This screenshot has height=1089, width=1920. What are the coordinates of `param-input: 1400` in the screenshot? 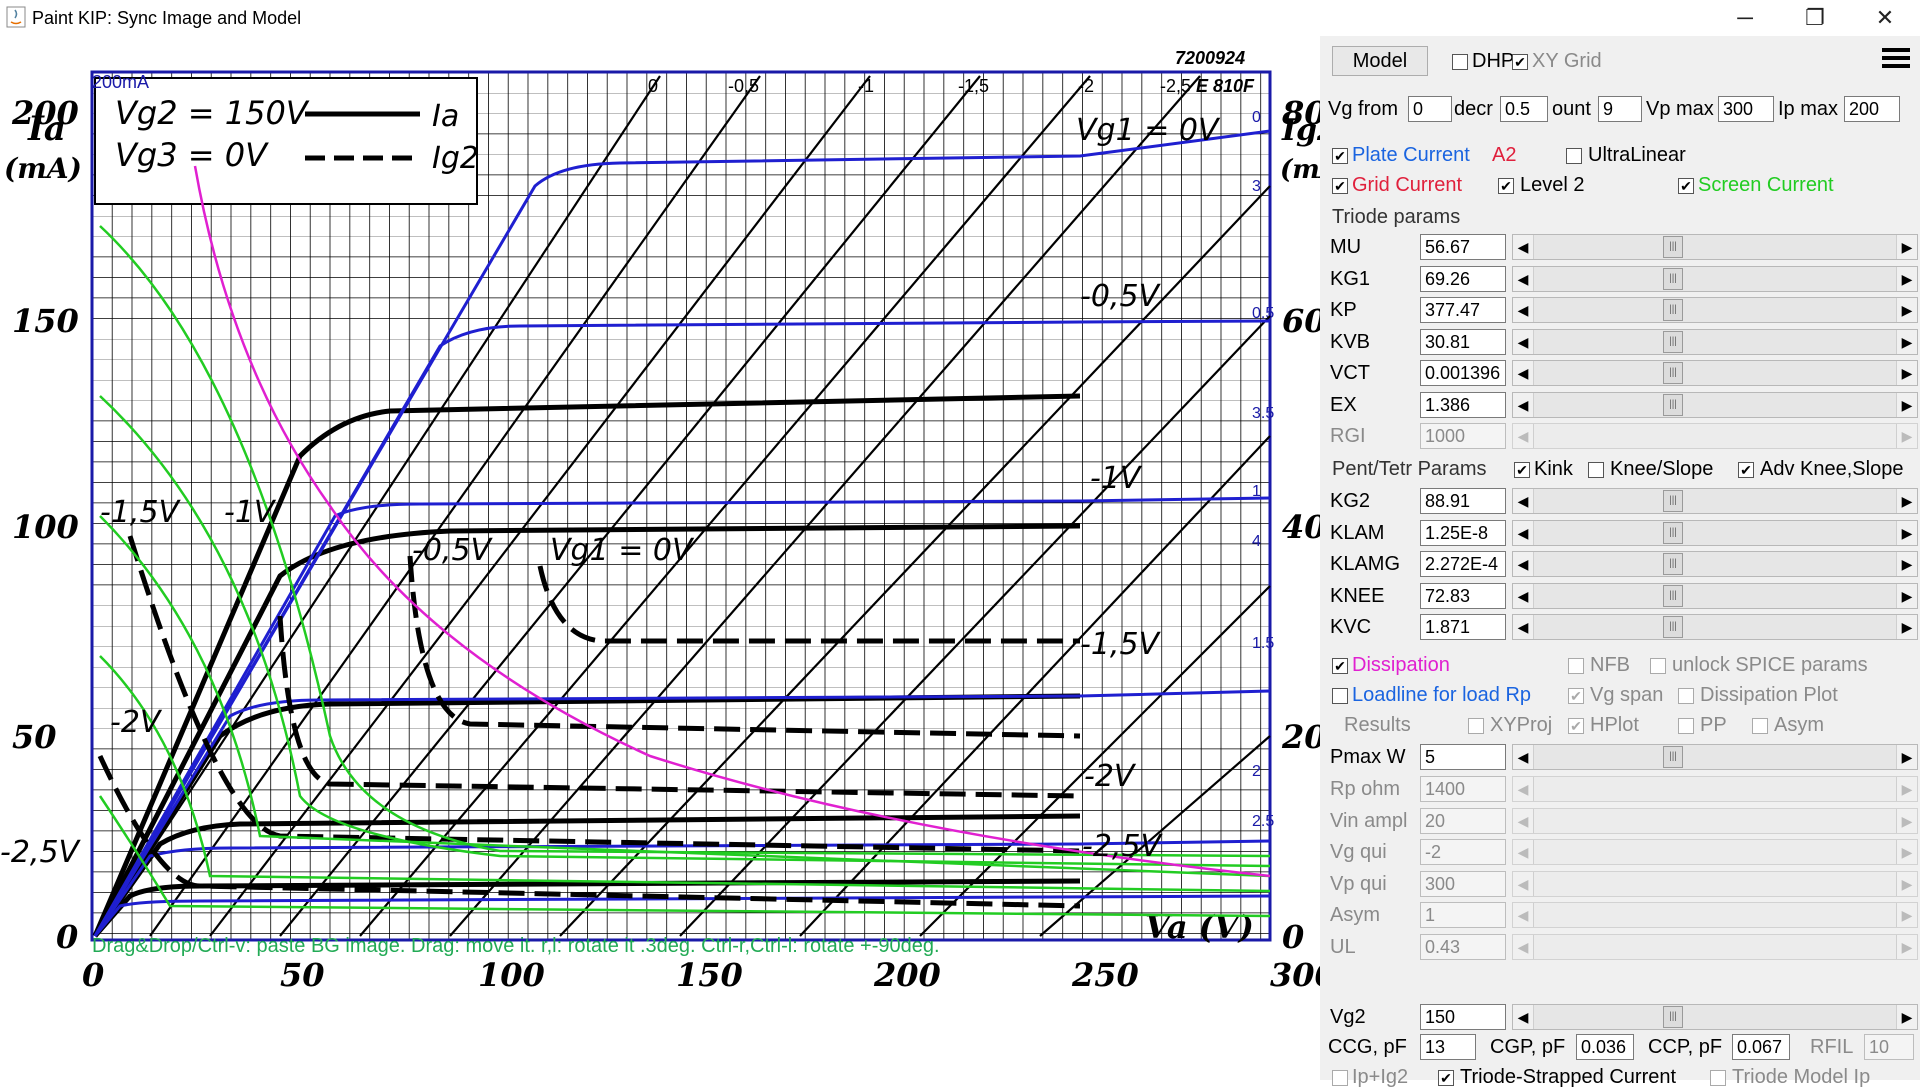 It's located at (1463, 789).